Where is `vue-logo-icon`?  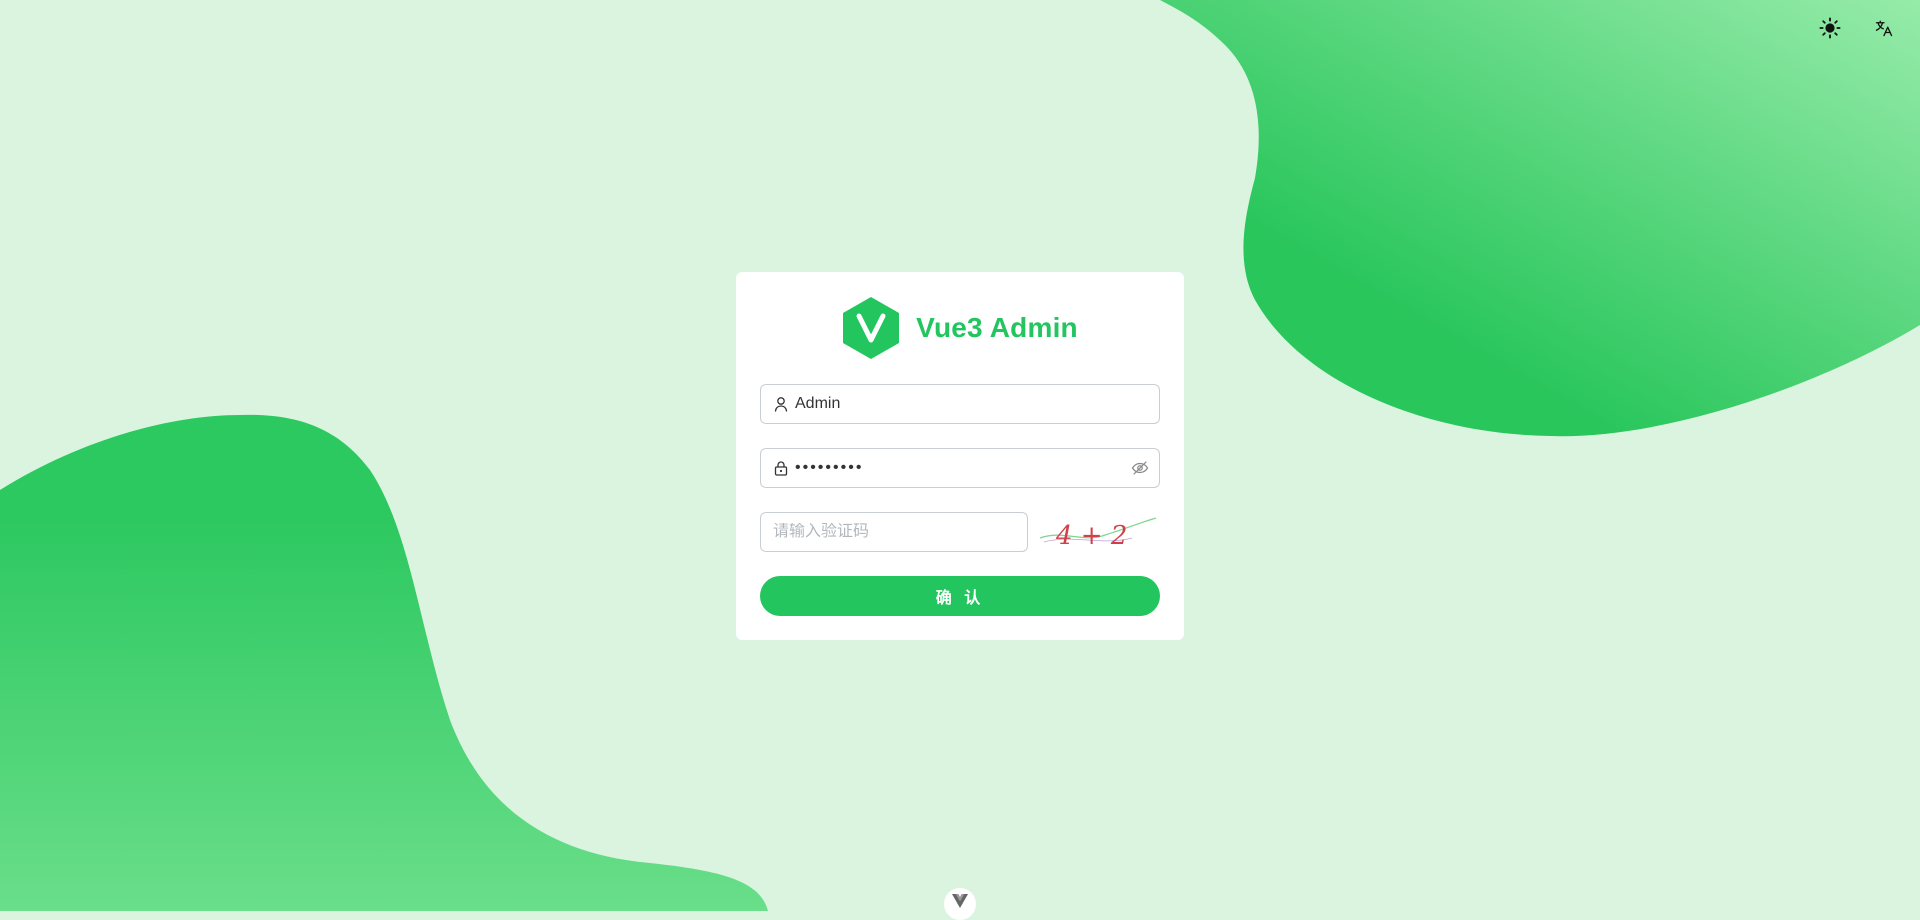
vue-logo-icon is located at coordinates (960, 901).